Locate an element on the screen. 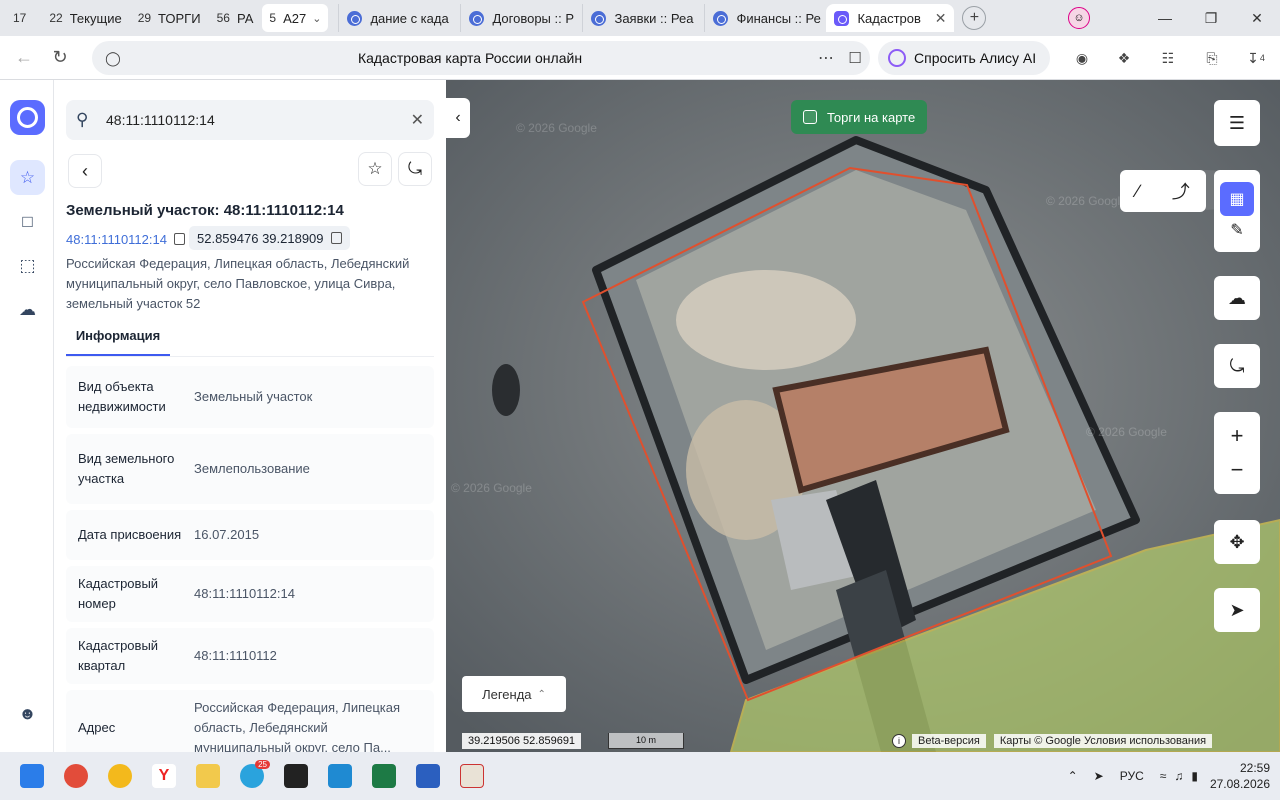 This screenshot has width=1280, height=800. cadastral-number-link: 48:11:1110112:14 is located at coordinates (125, 239).